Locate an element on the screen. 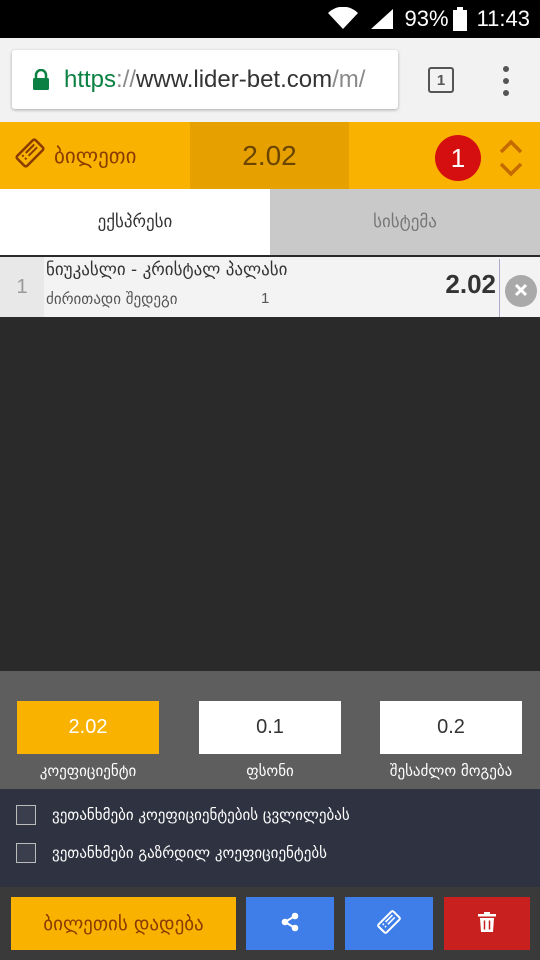 This screenshot has height=960, width=540. divider is located at coordinates (499, 288).